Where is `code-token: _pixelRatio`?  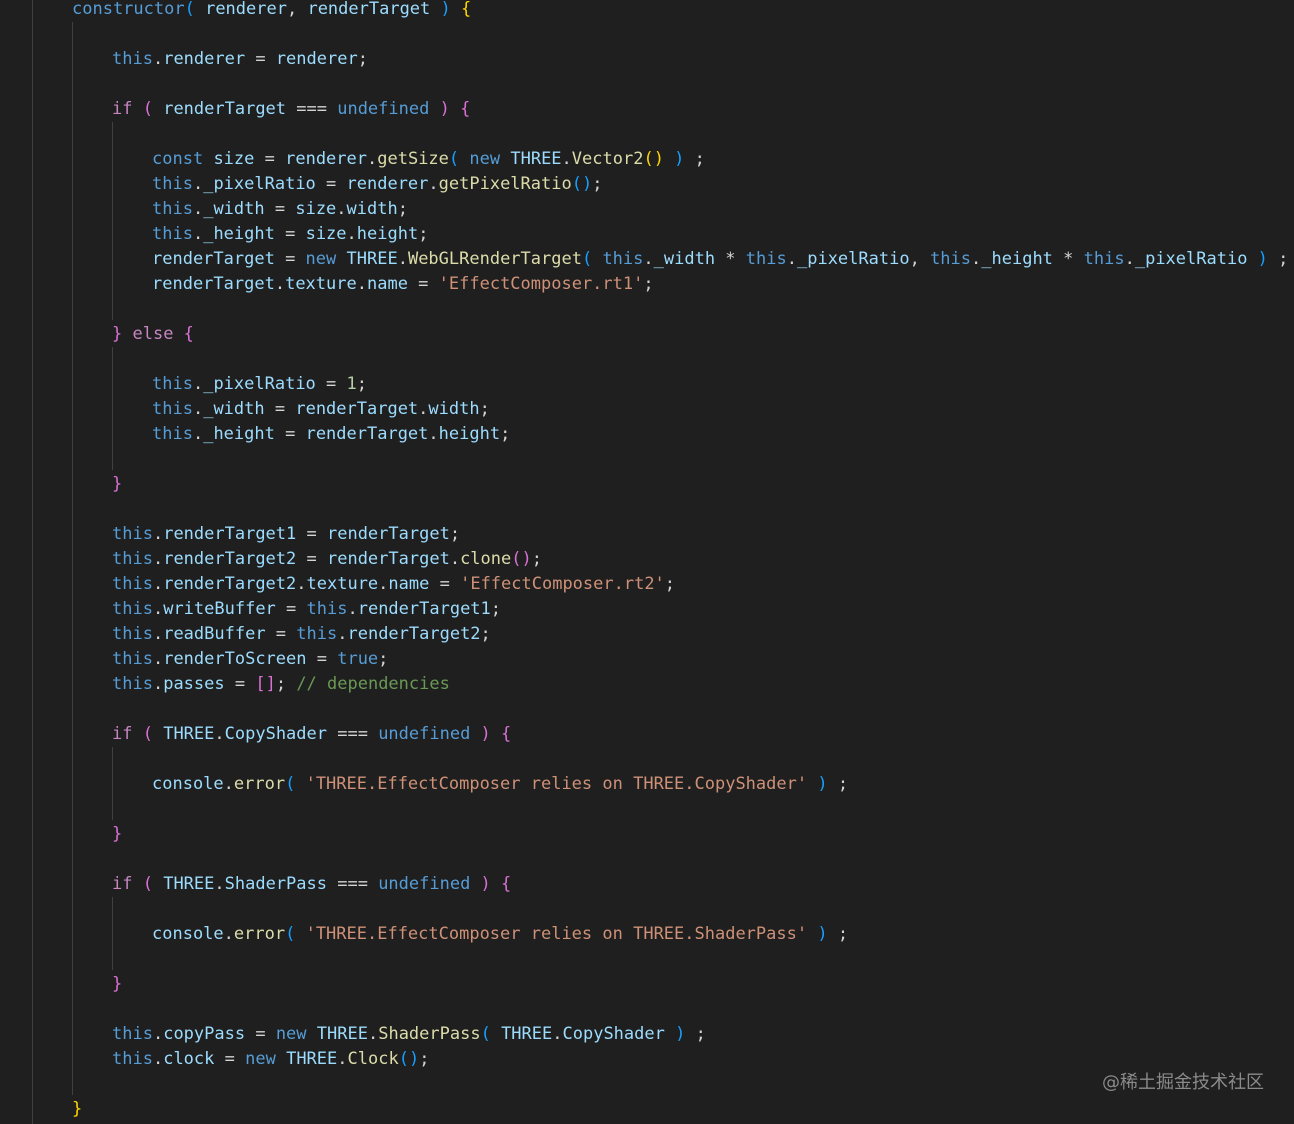
code-token: _pixelRatio is located at coordinates (259, 384).